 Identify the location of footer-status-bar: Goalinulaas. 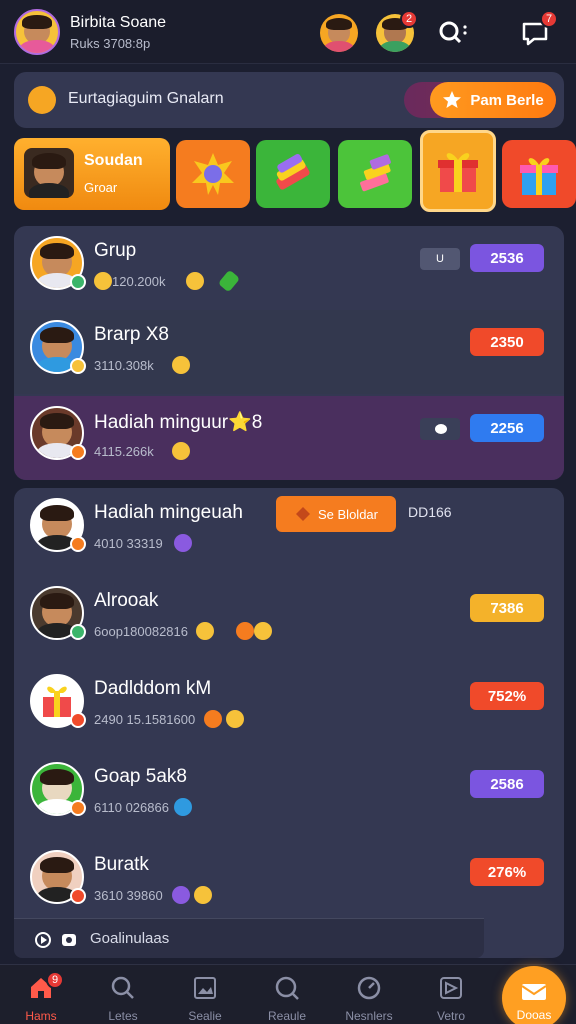
(249, 938).